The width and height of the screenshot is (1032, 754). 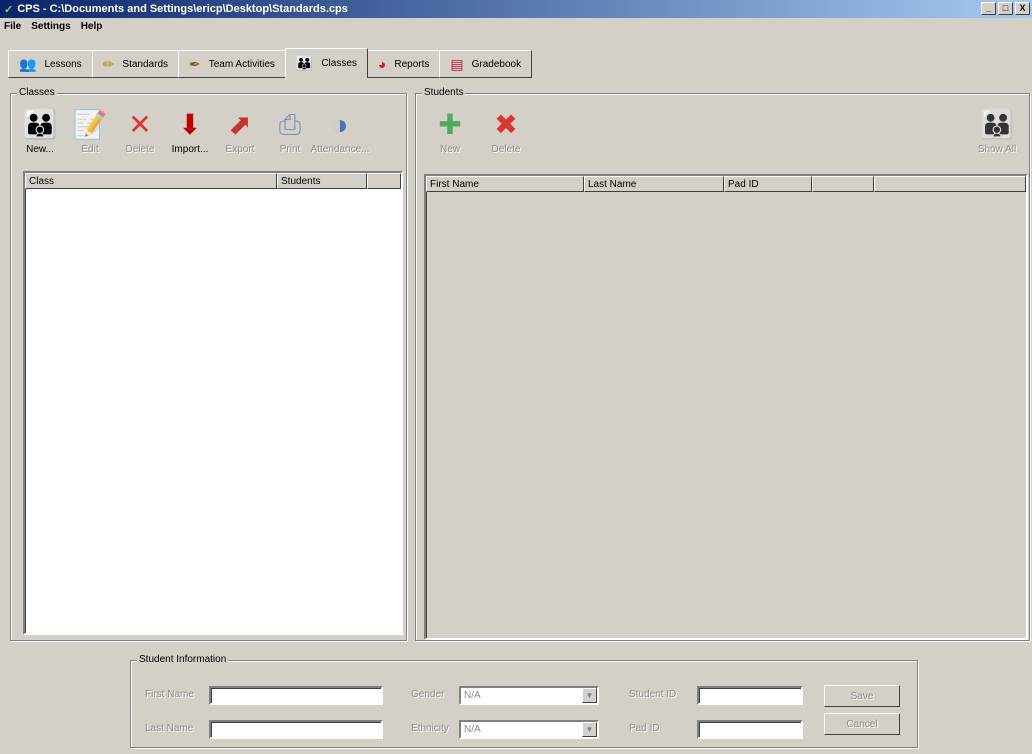 I want to click on maximize-button: □, so click(x=1005, y=8).